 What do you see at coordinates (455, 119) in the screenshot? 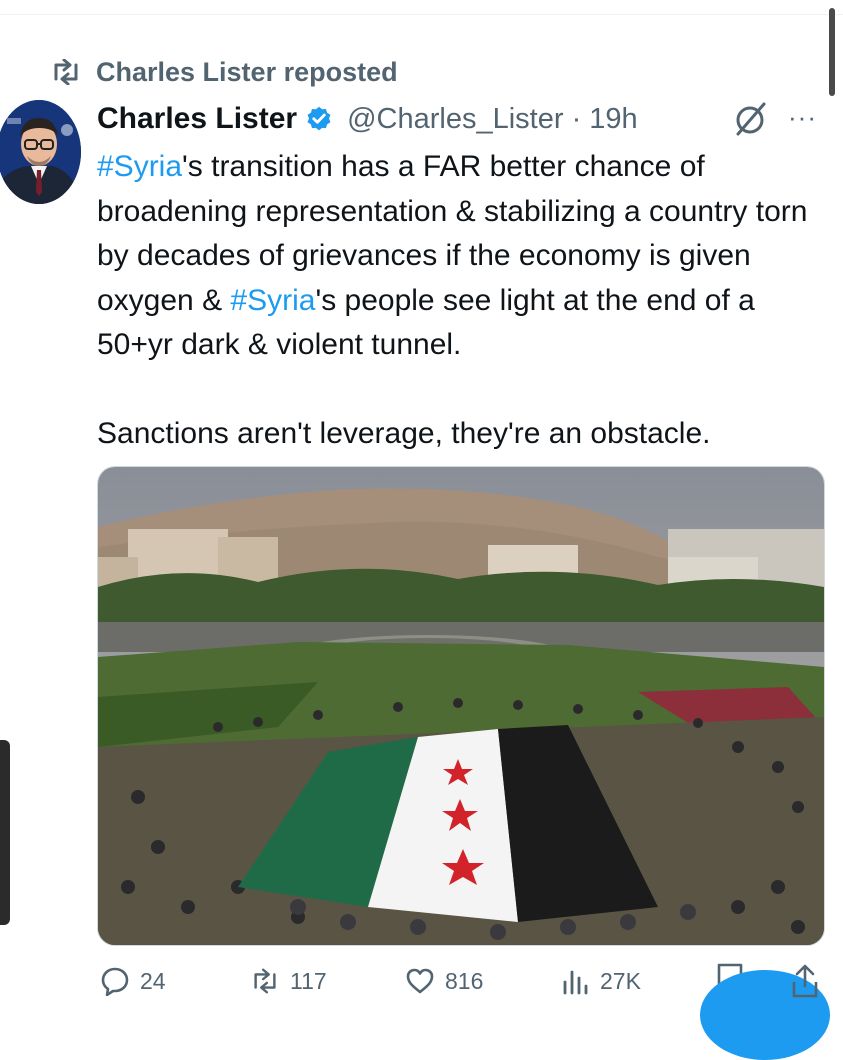
I see `author-handle: @Charles_Lister` at bounding box center [455, 119].